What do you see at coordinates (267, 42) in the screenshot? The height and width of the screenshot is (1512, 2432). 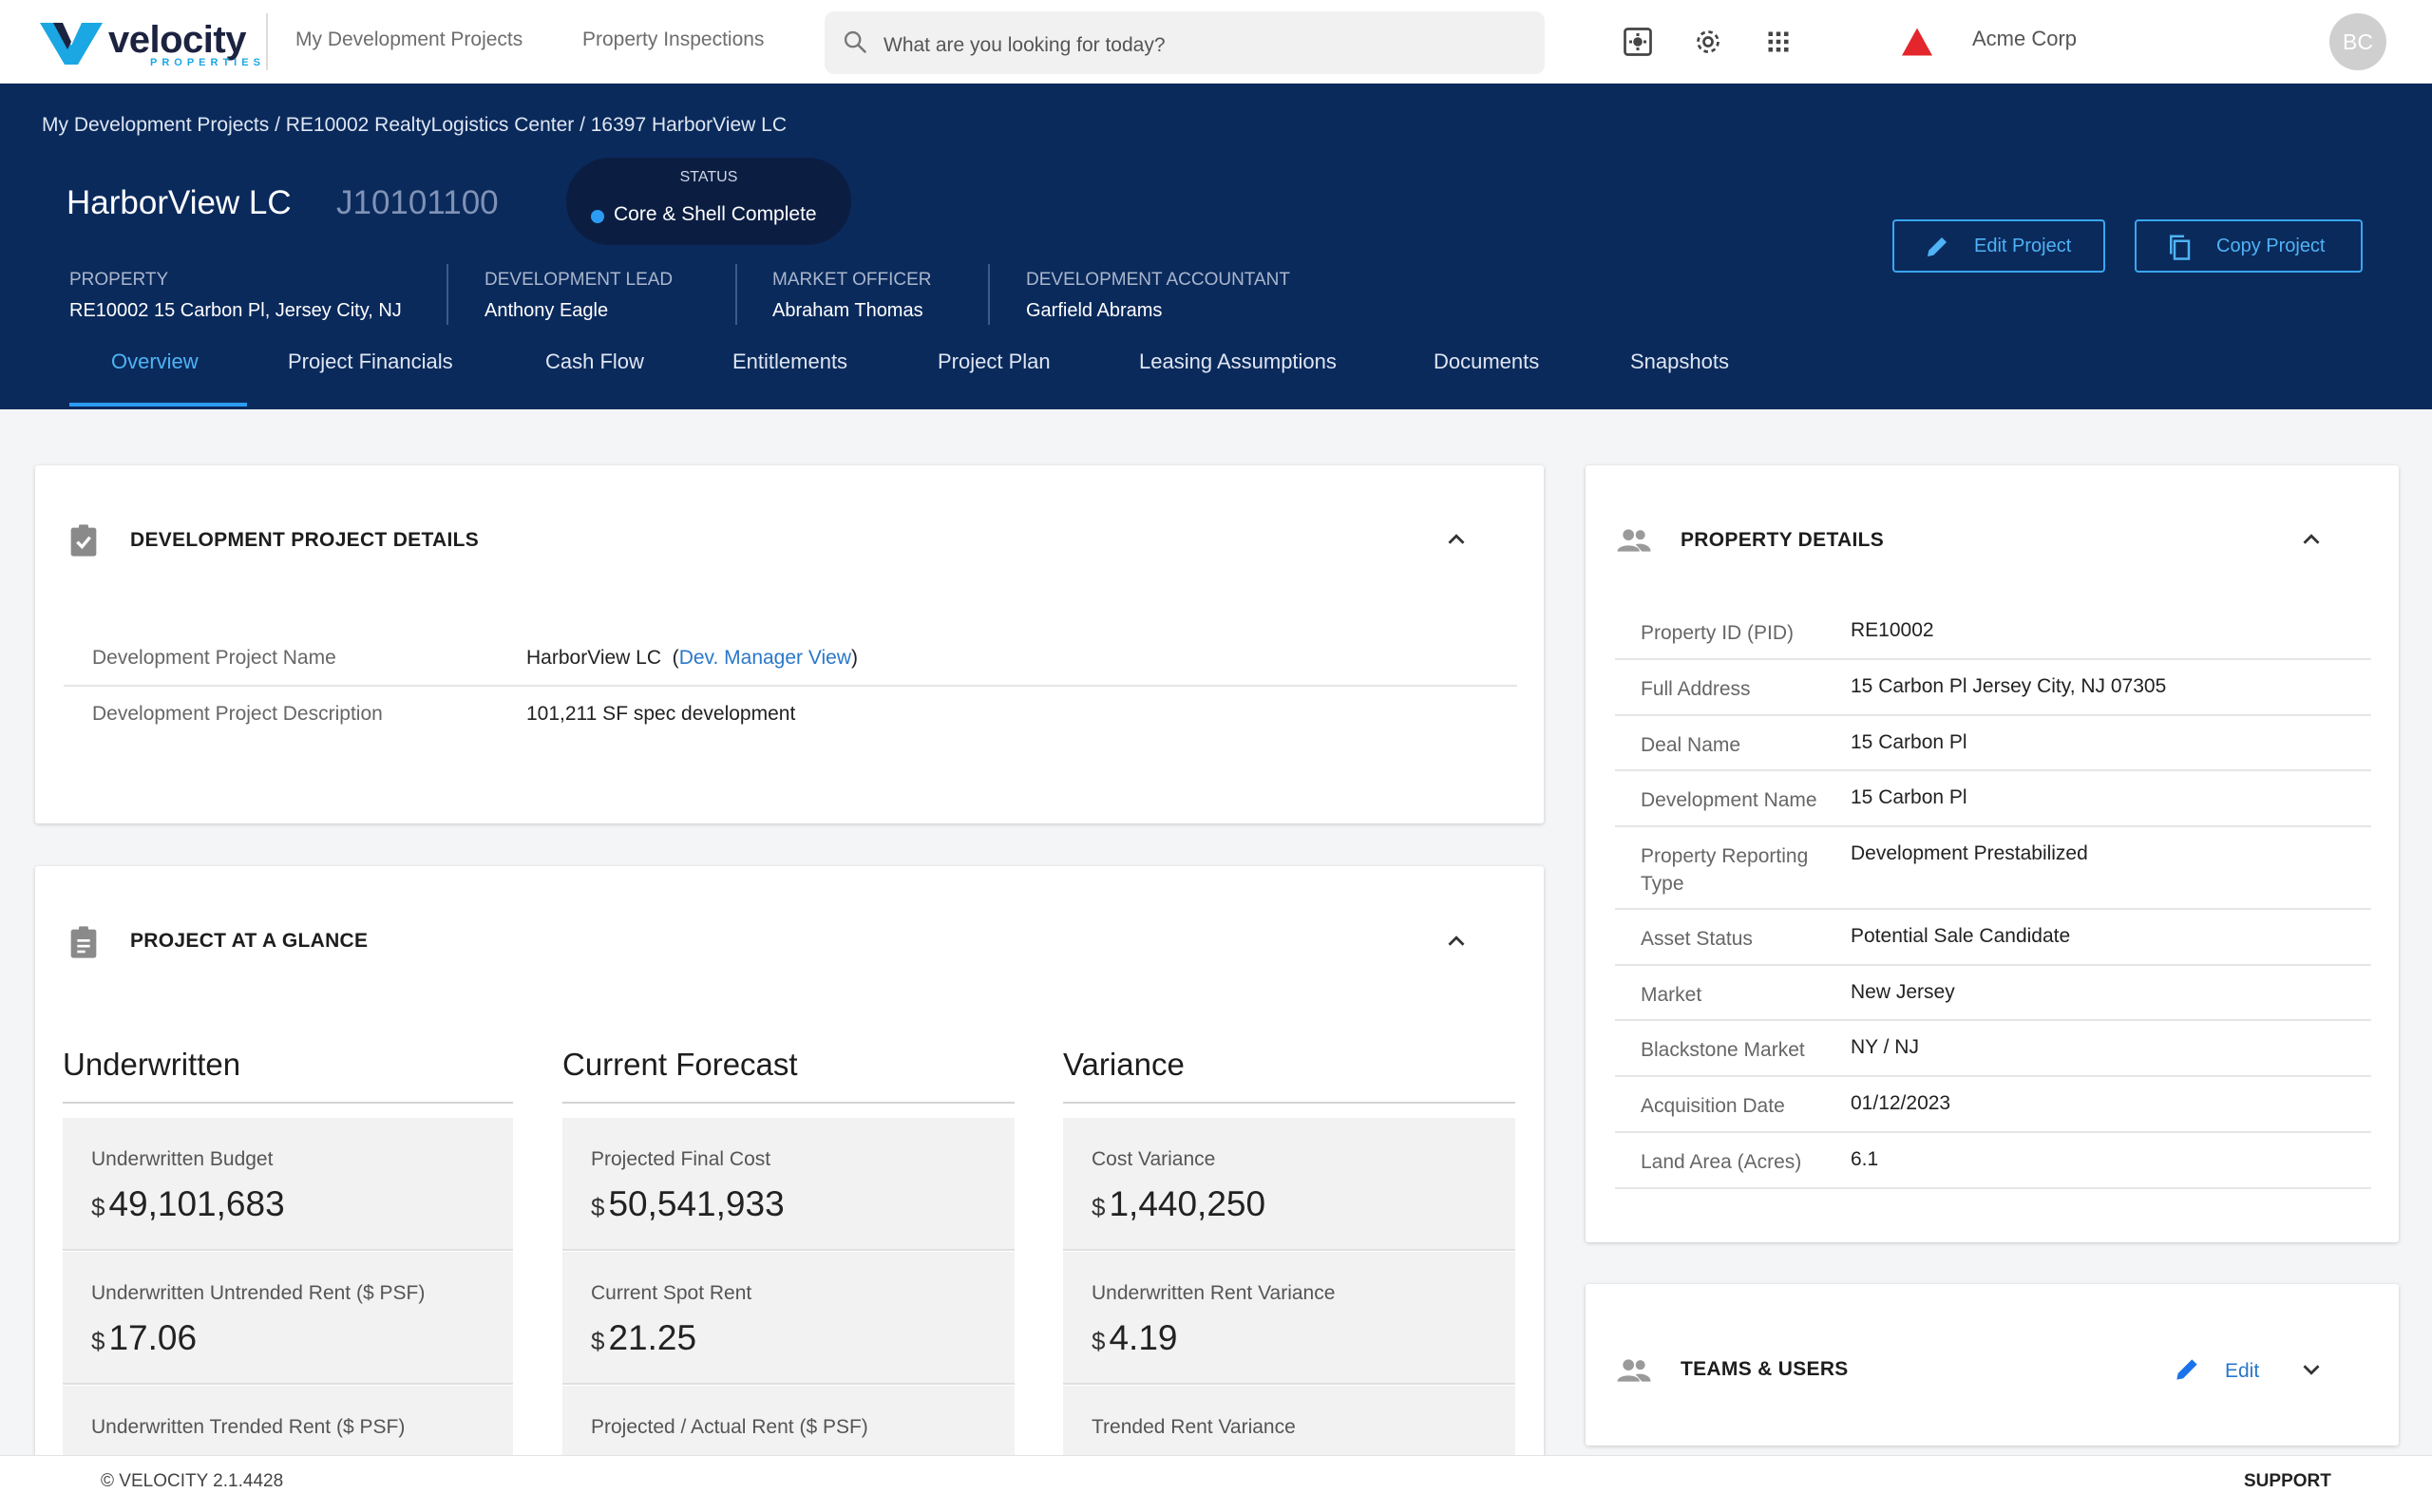 I see `top-divider` at bounding box center [267, 42].